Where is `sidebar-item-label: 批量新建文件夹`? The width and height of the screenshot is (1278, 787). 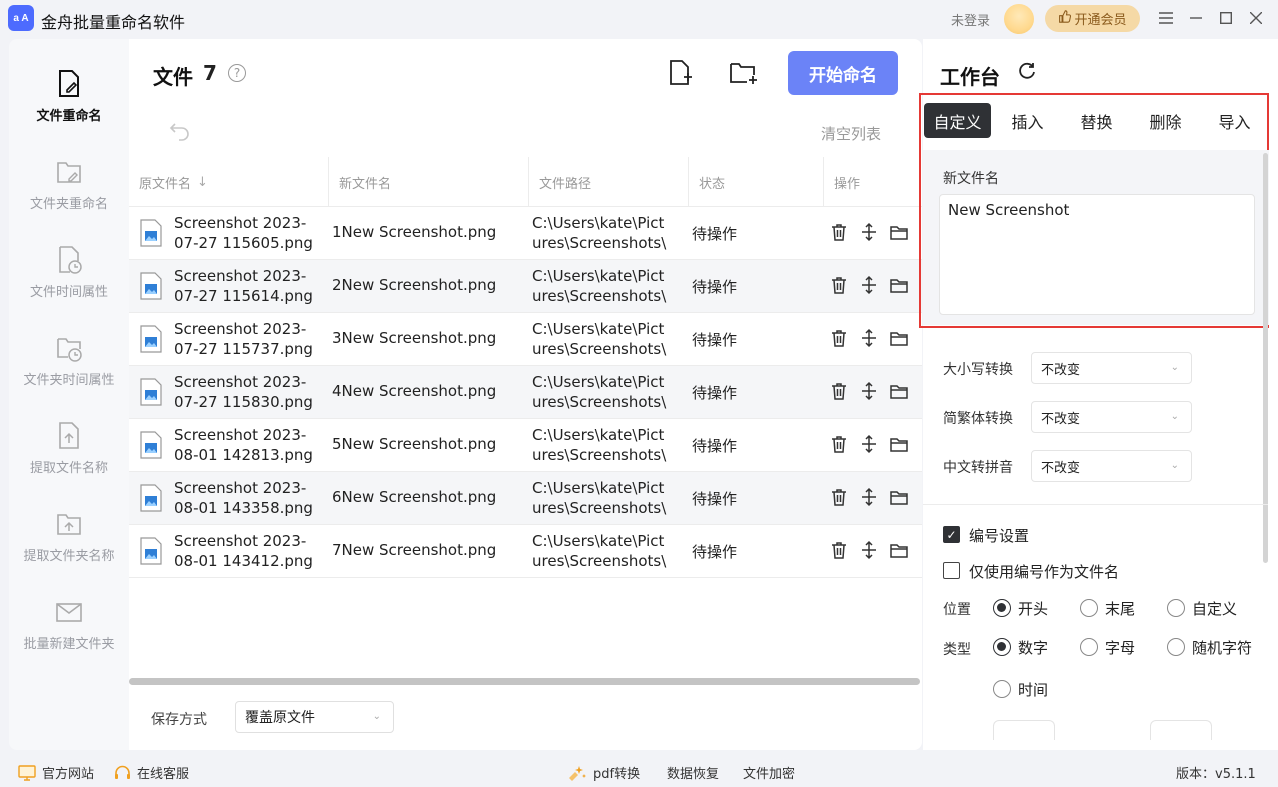
sidebar-item-label: 批量新建文件夹 is located at coordinates (69, 644).